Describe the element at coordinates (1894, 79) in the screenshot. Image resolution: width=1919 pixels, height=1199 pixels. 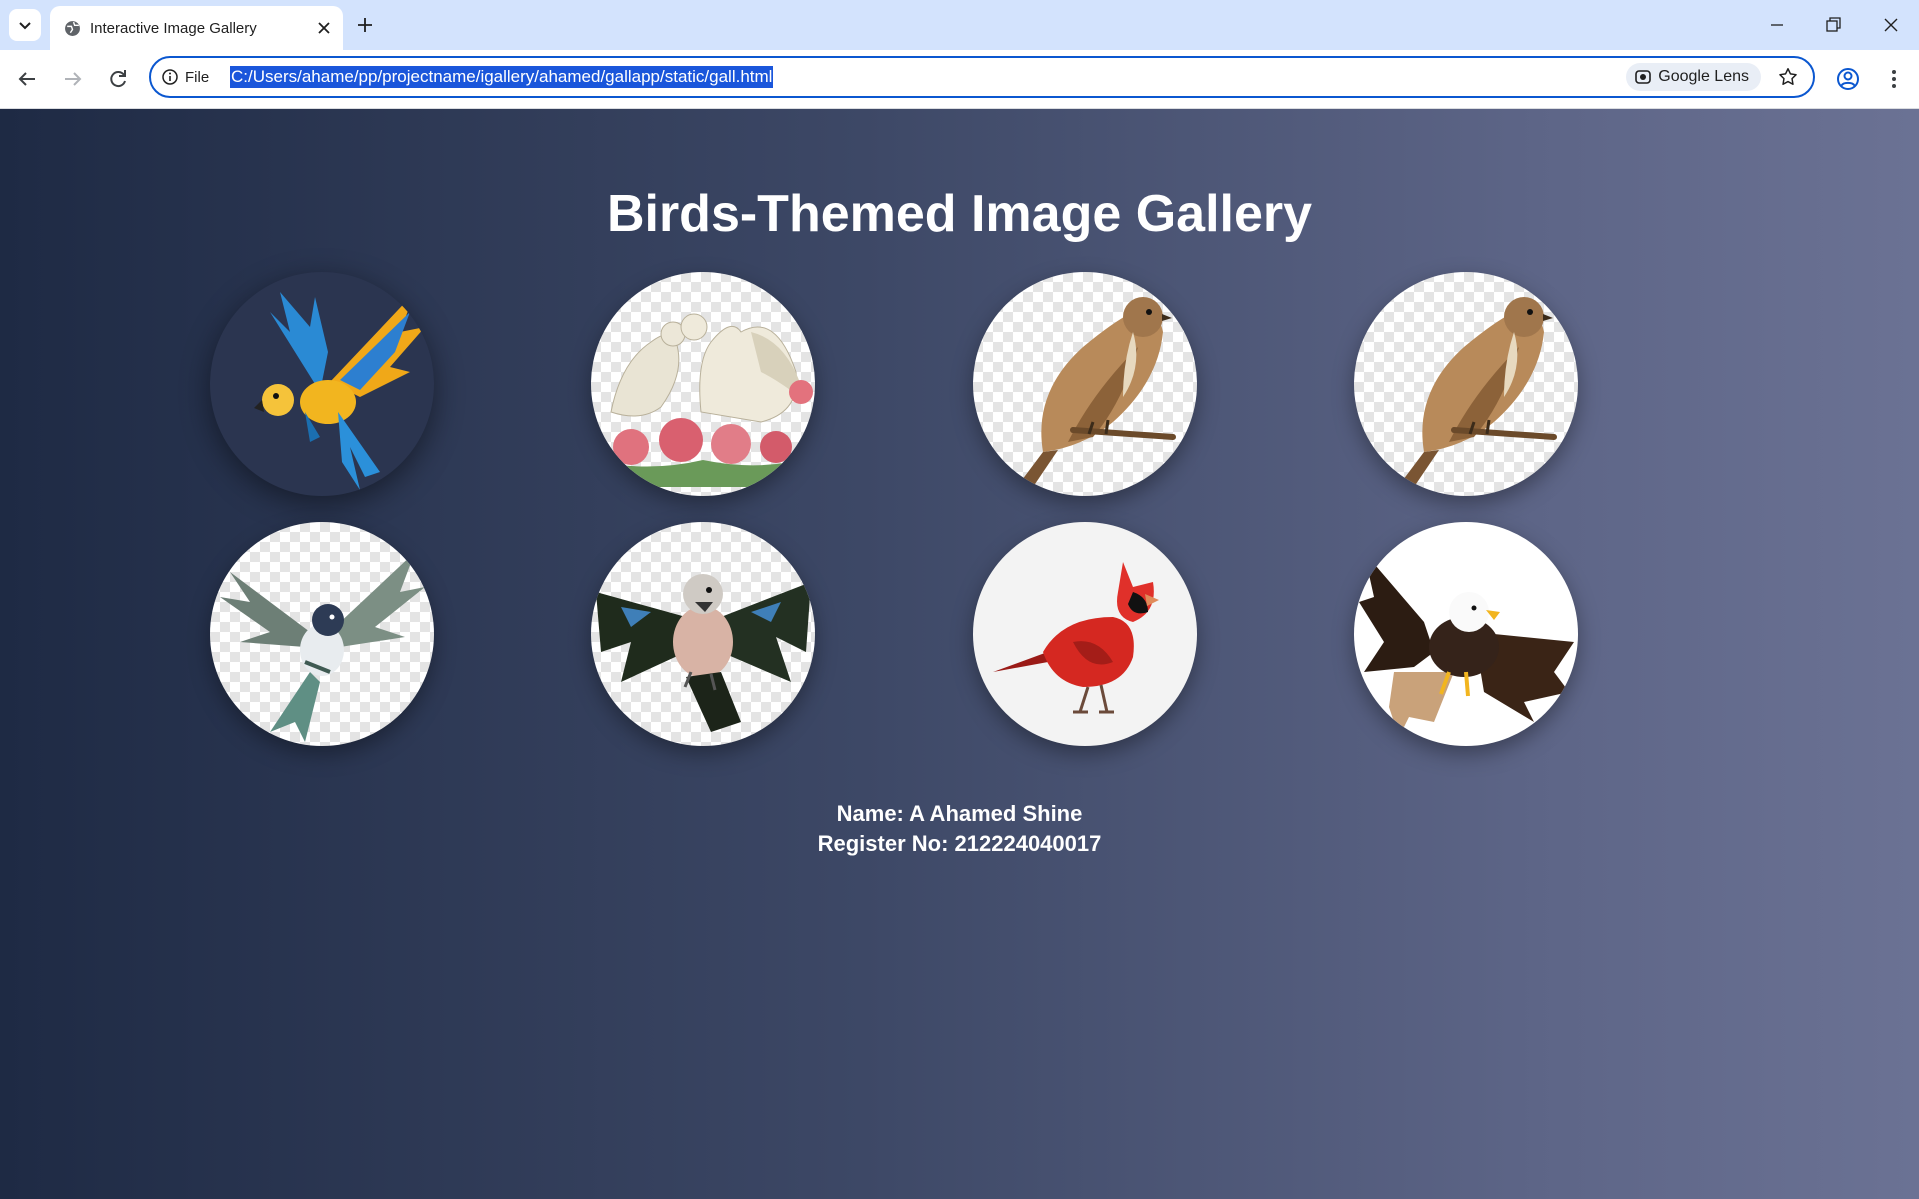
I see `more-menu-icon` at that location.